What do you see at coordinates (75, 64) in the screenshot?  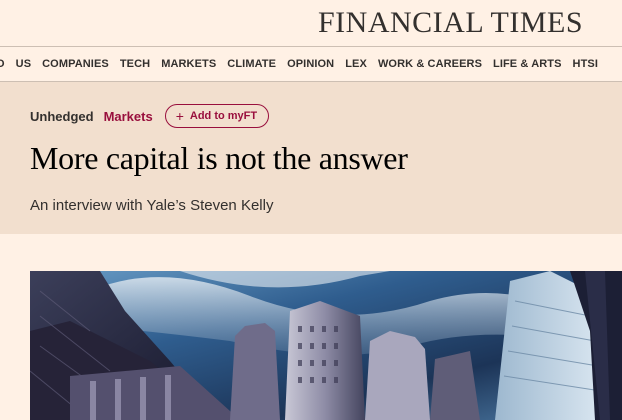 I see `nav-item-companies: COMPANIES` at bounding box center [75, 64].